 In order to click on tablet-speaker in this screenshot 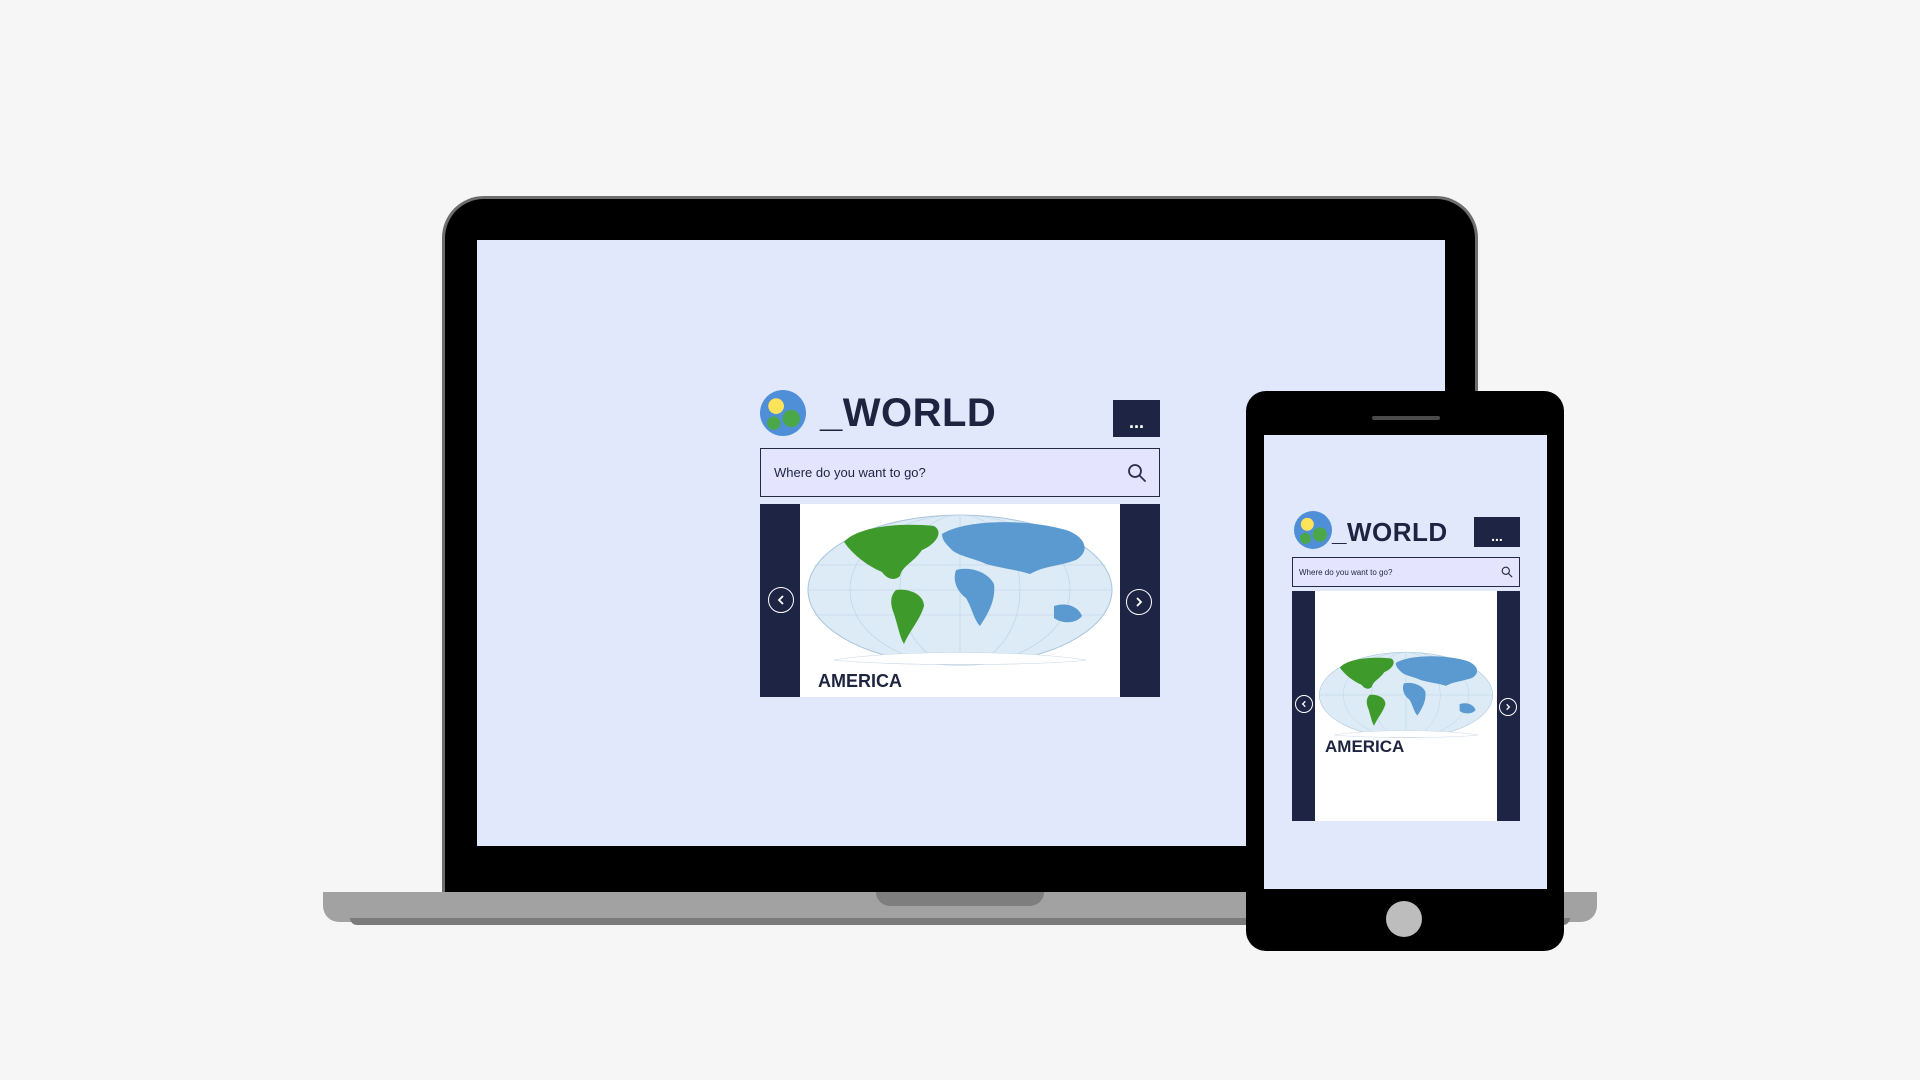, I will do `click(1406, 418)`.